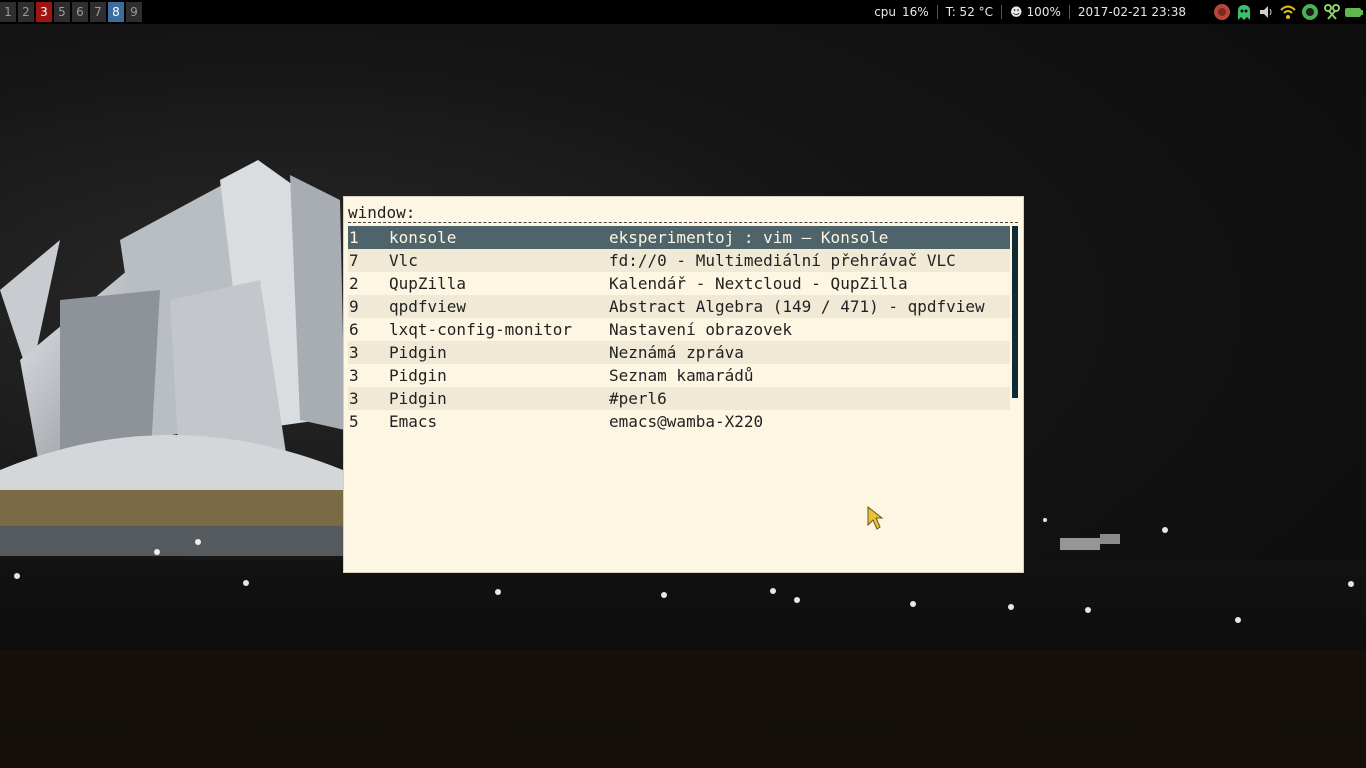 The width and height of the screenshot is (1366, 768). Describe the element at coordinates (782, 260) in the screenshot. I see `window-title: fd://0 - Multimediální přehrávač VLC` at that location.